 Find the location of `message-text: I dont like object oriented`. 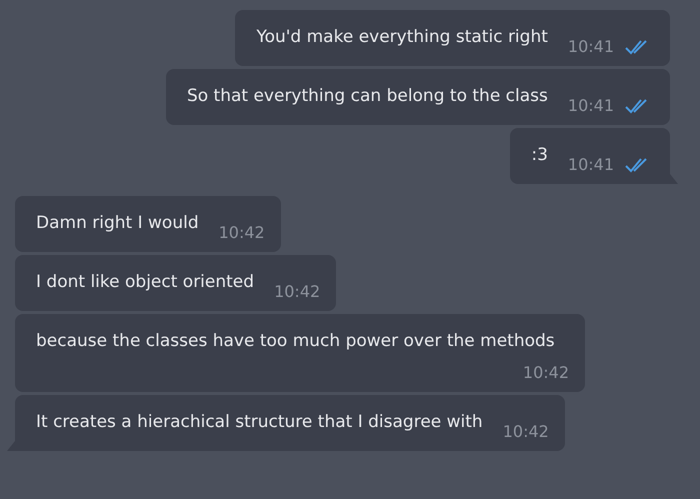

message-text: I dont like object oriented is located at coordinates (145, 282).